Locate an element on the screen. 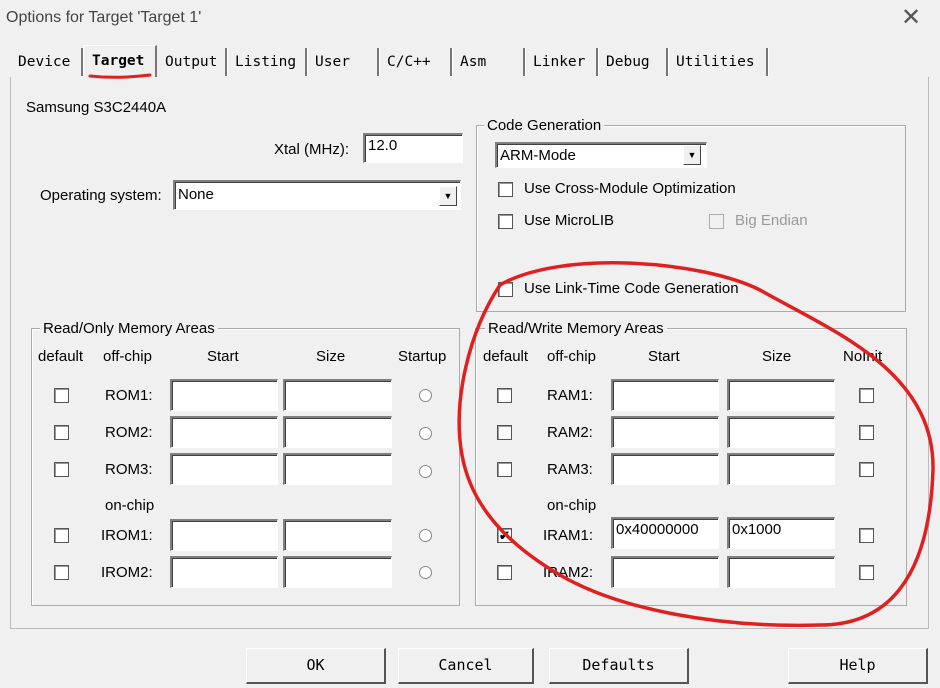  tab-target: Target is located at coordinates (120, 61).